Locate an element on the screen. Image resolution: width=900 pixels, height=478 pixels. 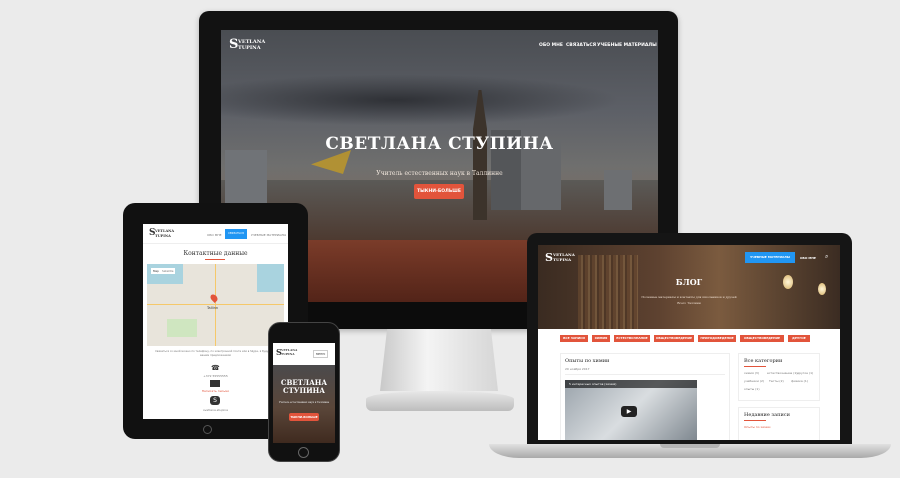
logo-line-1: VETLANA is located at coordinates (165, 231).